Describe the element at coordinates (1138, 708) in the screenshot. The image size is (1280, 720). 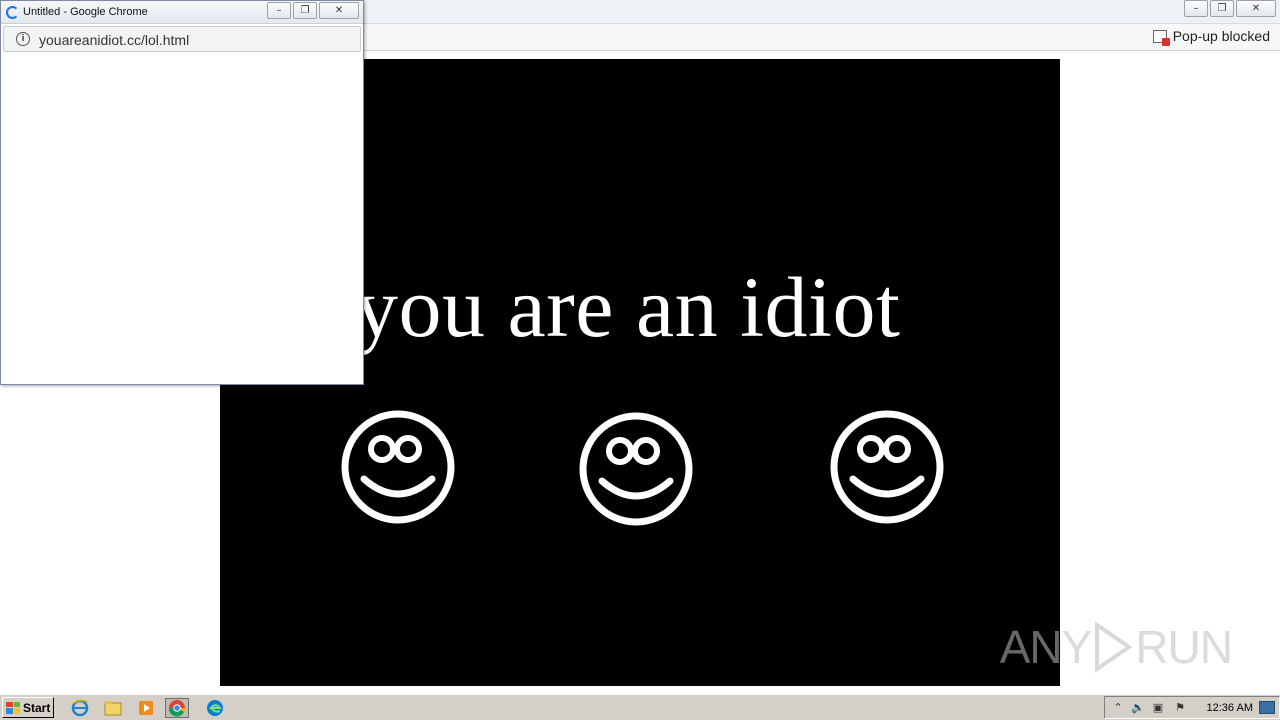
I see `volume-icon: 🔈` at that location.